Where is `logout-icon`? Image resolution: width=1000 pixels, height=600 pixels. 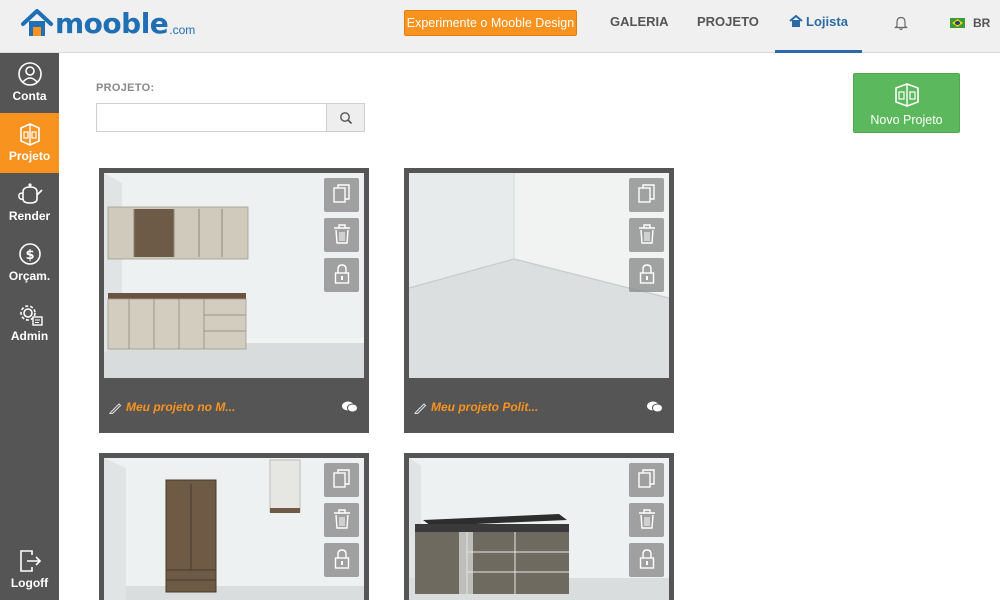 logout-icon is located at coordinates (30, 561).